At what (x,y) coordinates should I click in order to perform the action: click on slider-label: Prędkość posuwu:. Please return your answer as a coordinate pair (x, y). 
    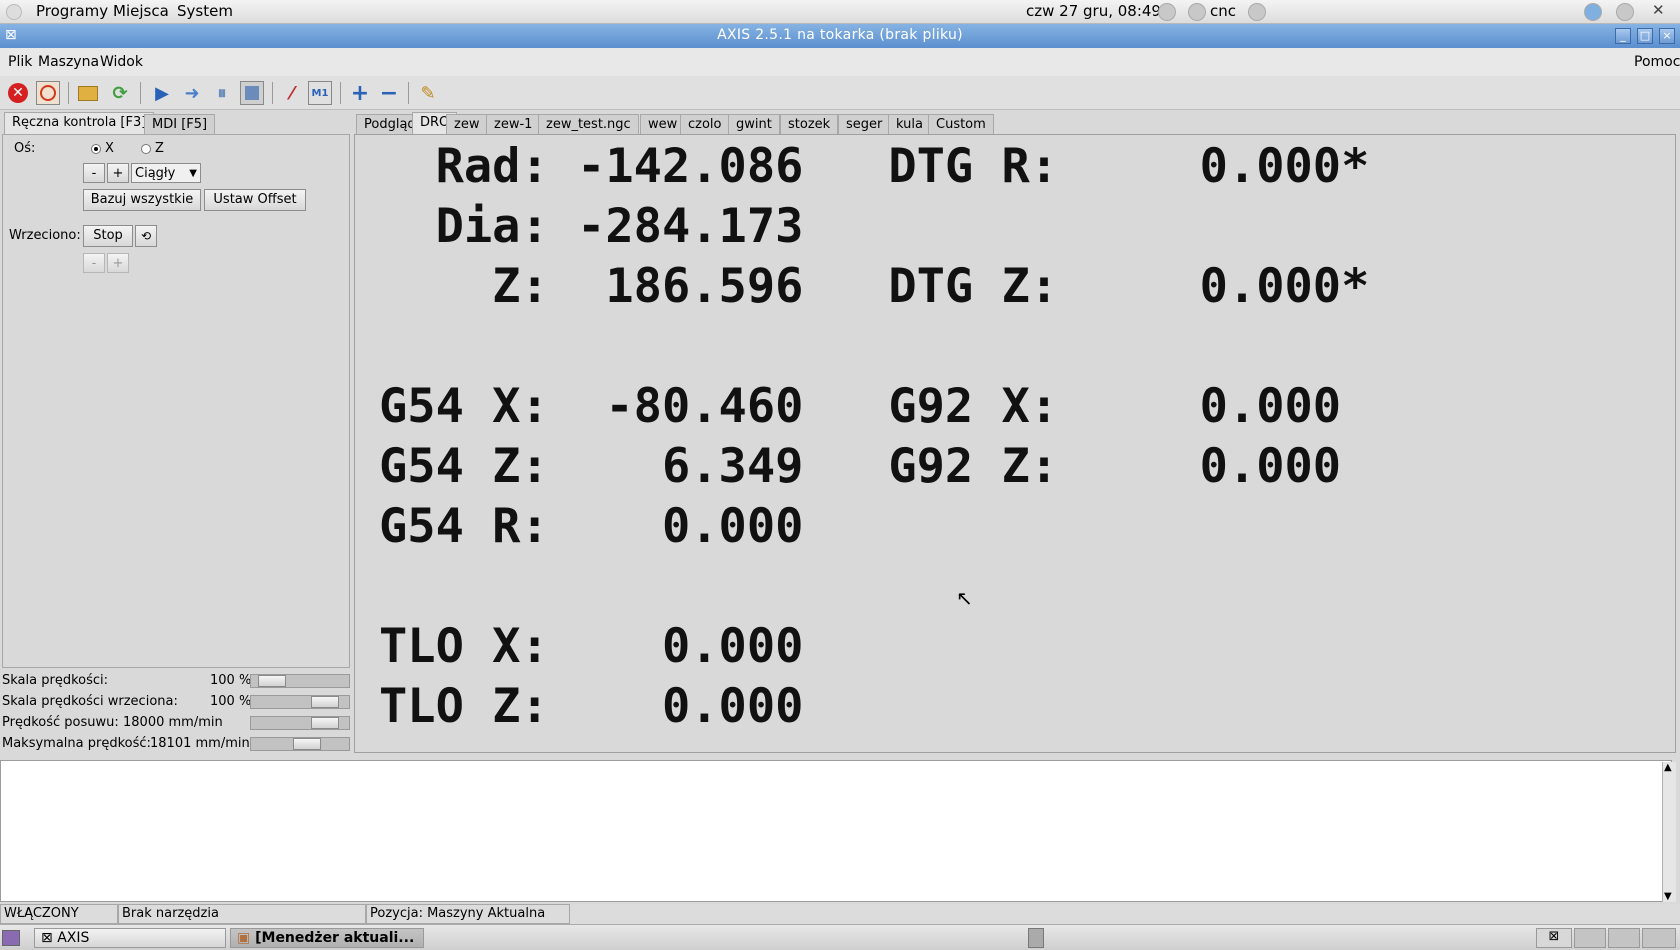
    Looking at the image, I should click on (60, 722).